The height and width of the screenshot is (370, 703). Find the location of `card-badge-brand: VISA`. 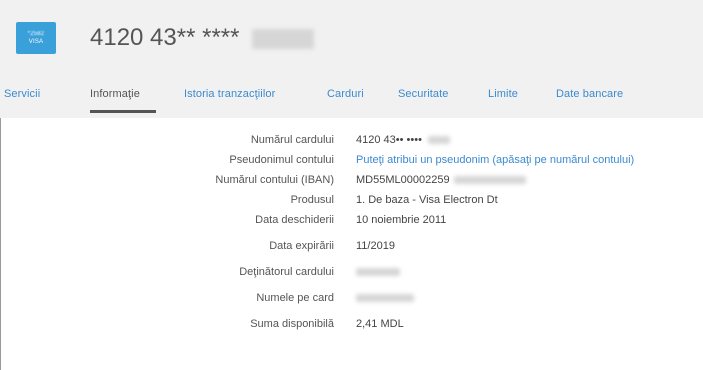

card-badge-brand: VISA is located at coordinates (36, 42).